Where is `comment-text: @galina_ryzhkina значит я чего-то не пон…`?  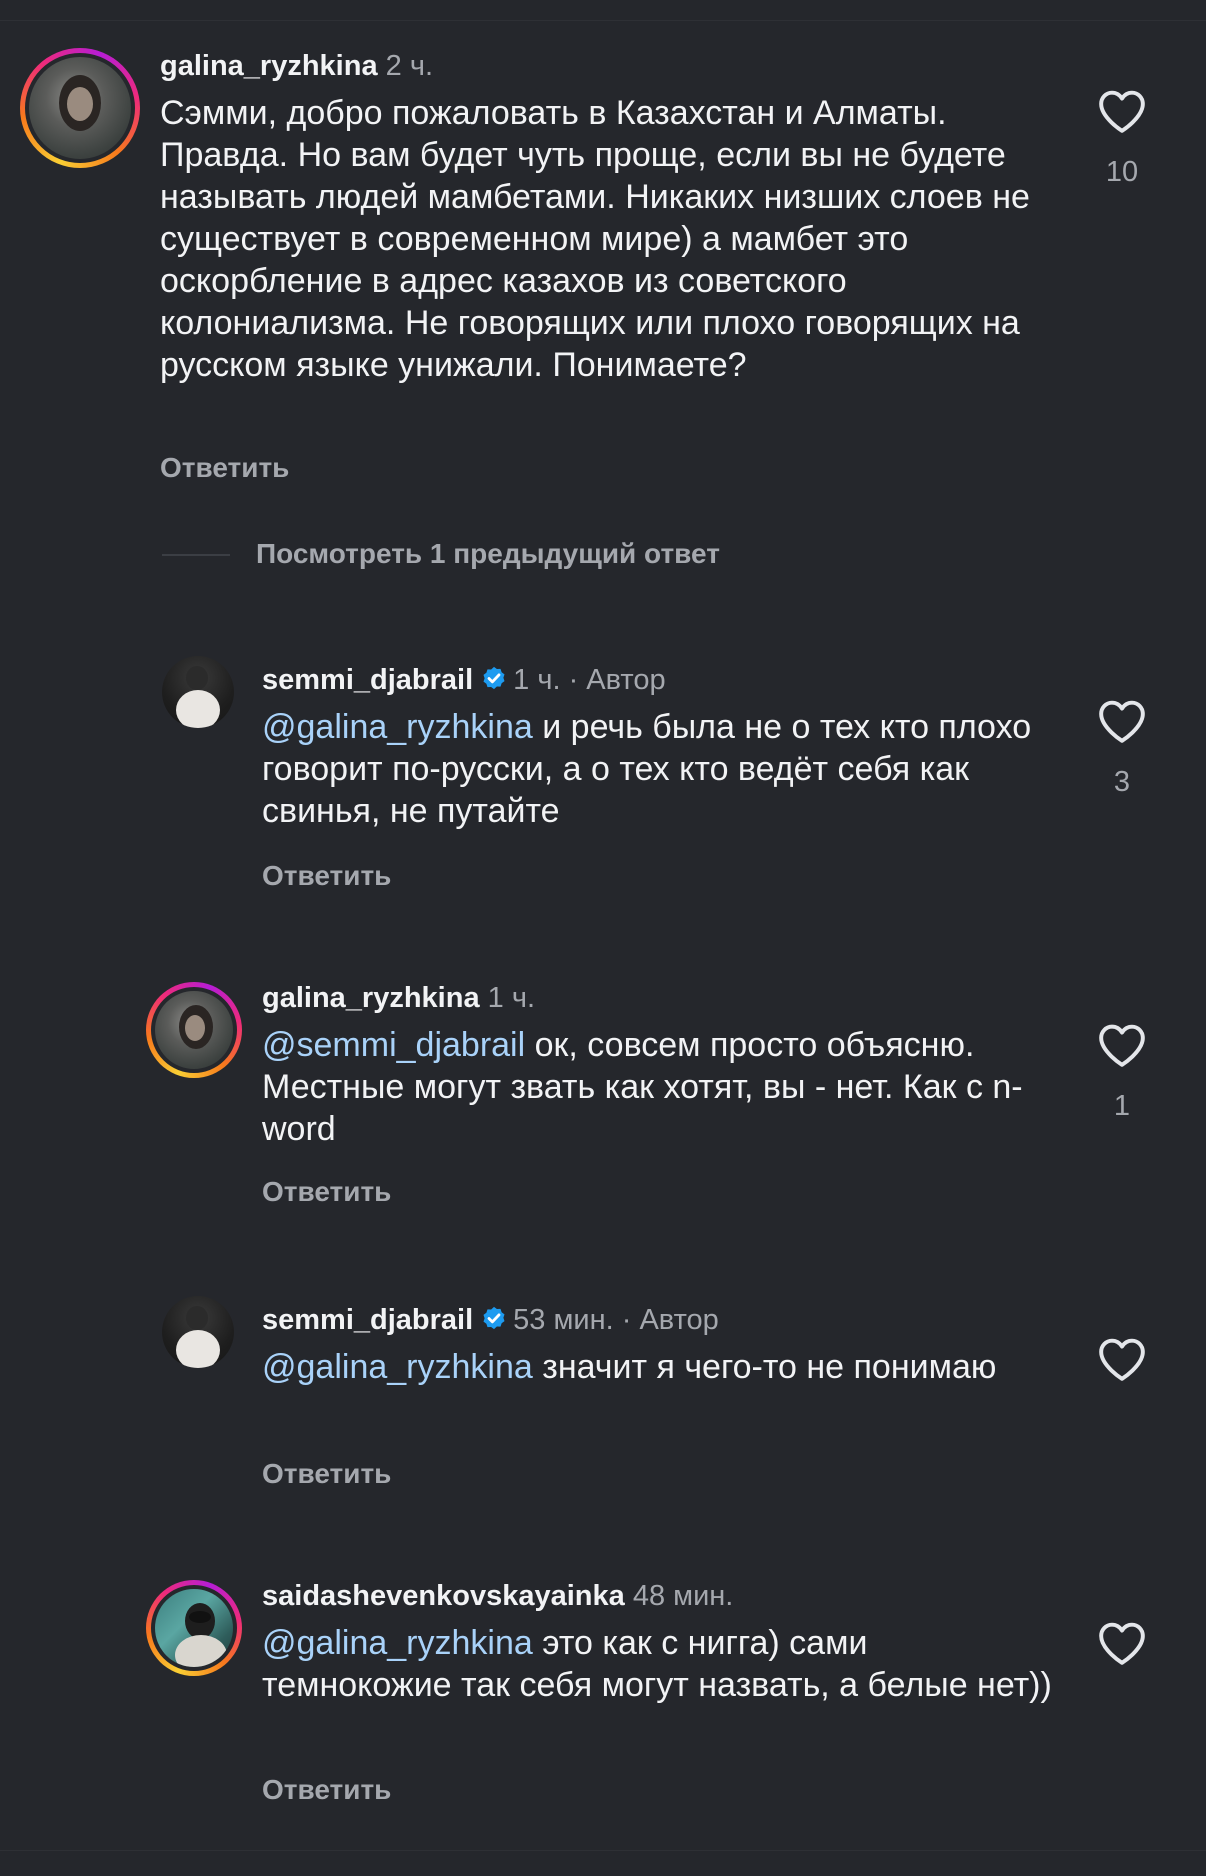
comment-text: @galina_ryzhkina значит я чего-то не пон… is located at coordinates (662, 1367).